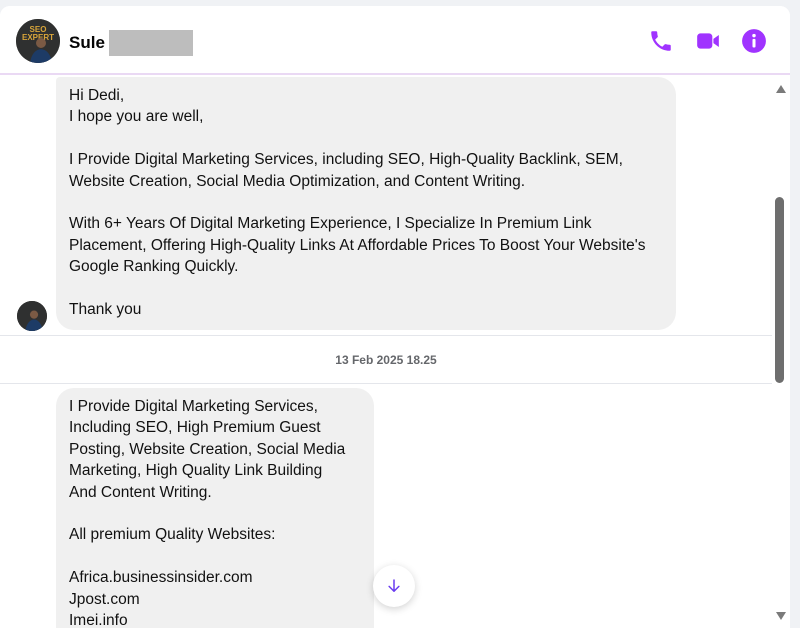 This screenshot has width=800, height=628. Describe the element at coordinates (150, 43) in the screenshot. I see `name-redaction` at that location.